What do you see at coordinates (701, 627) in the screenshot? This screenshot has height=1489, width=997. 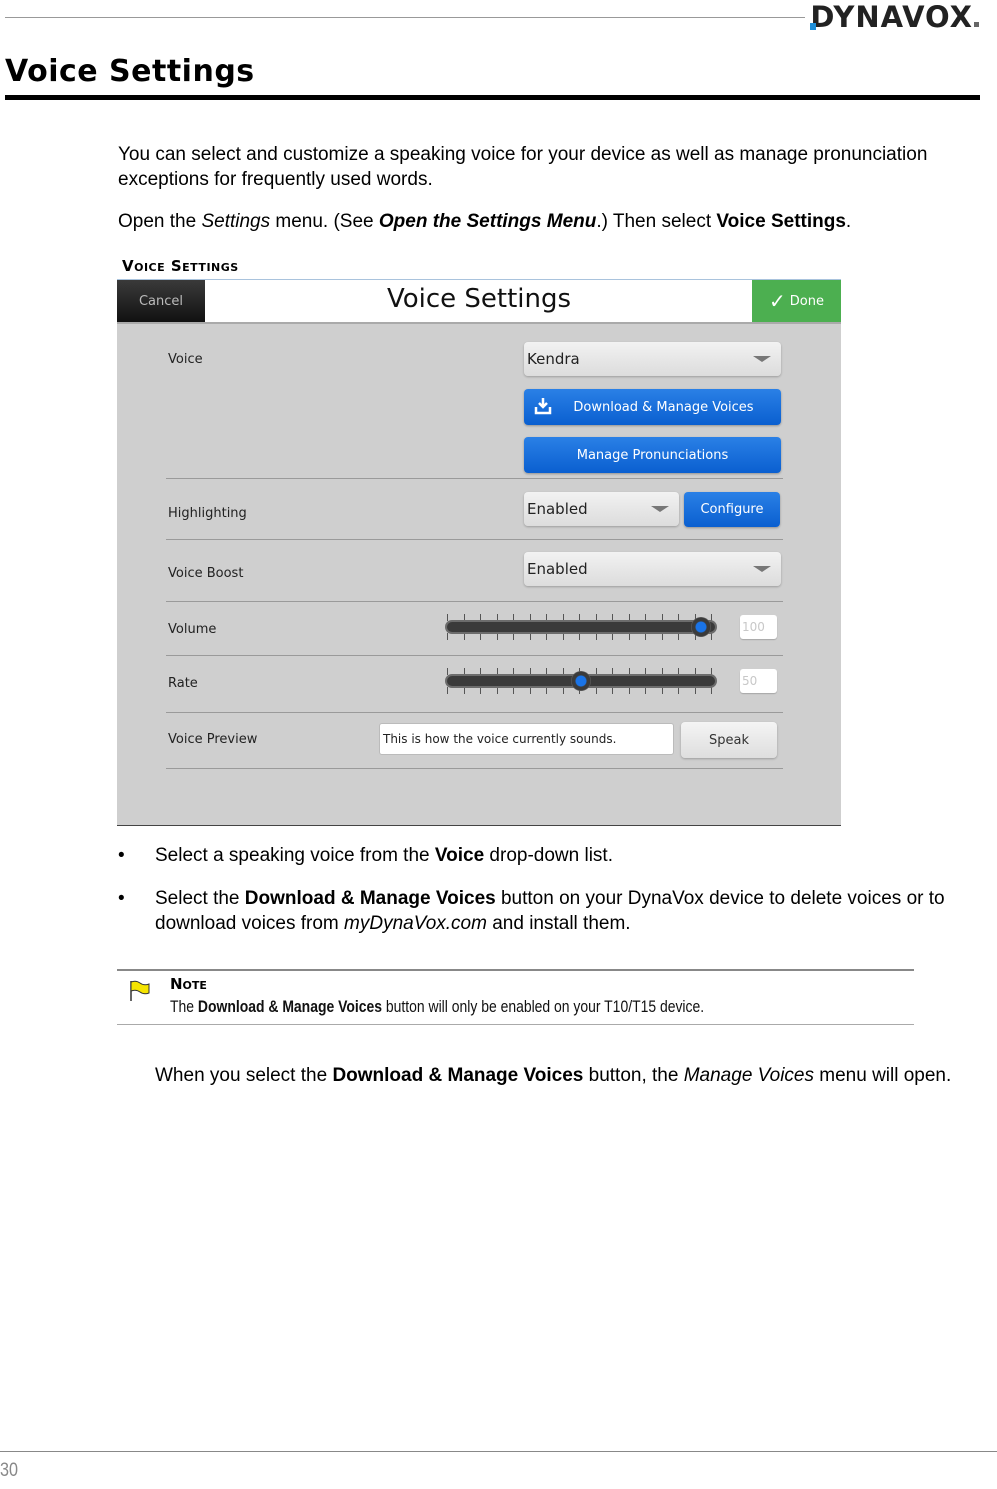 I see `volume-slider-handle` at bounding box center [701, 627].